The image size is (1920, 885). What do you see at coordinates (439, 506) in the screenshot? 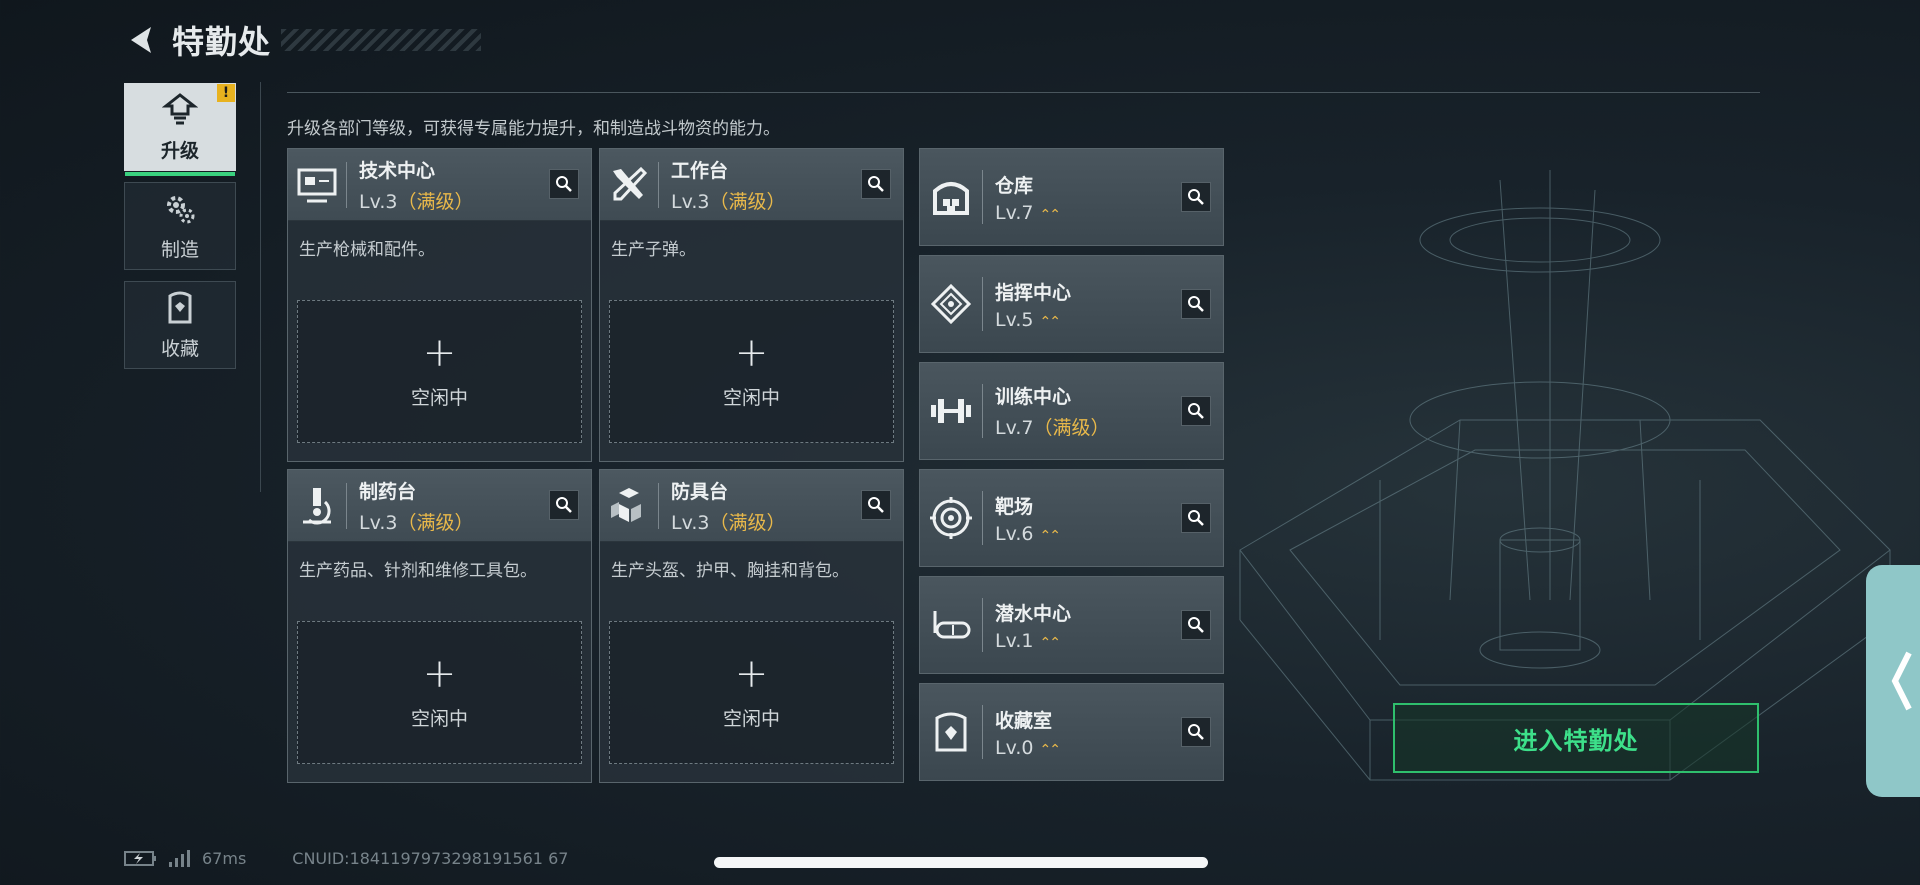
I see `card-header: 制药台 Lv.3（满级）` at bounding box center [439, 506].